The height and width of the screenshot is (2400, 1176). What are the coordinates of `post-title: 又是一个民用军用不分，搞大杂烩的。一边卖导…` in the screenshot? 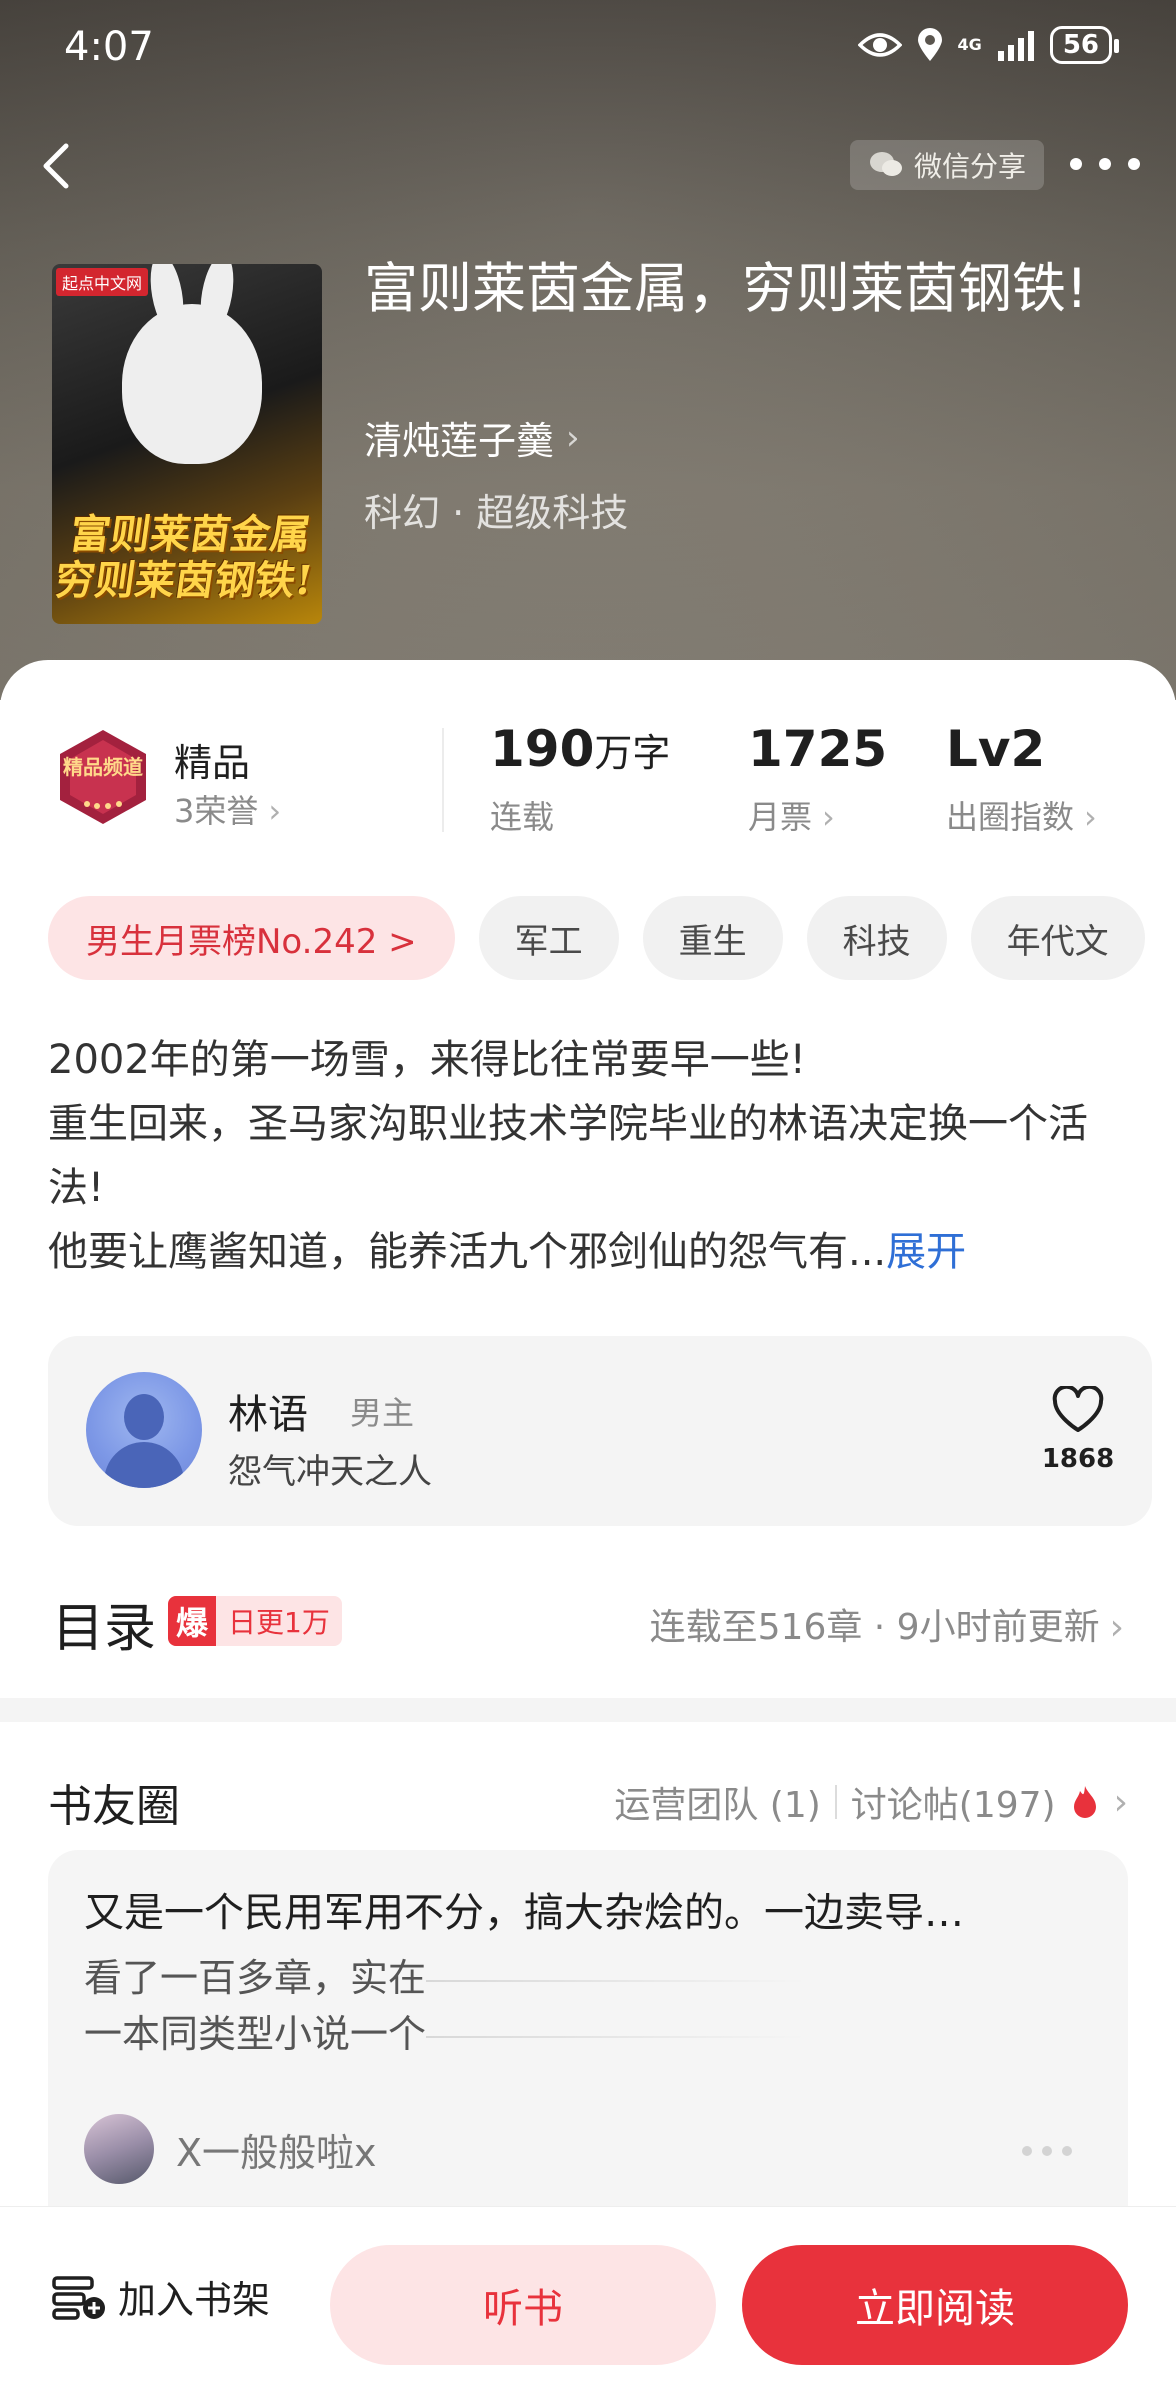 It's located at (524, 1913).